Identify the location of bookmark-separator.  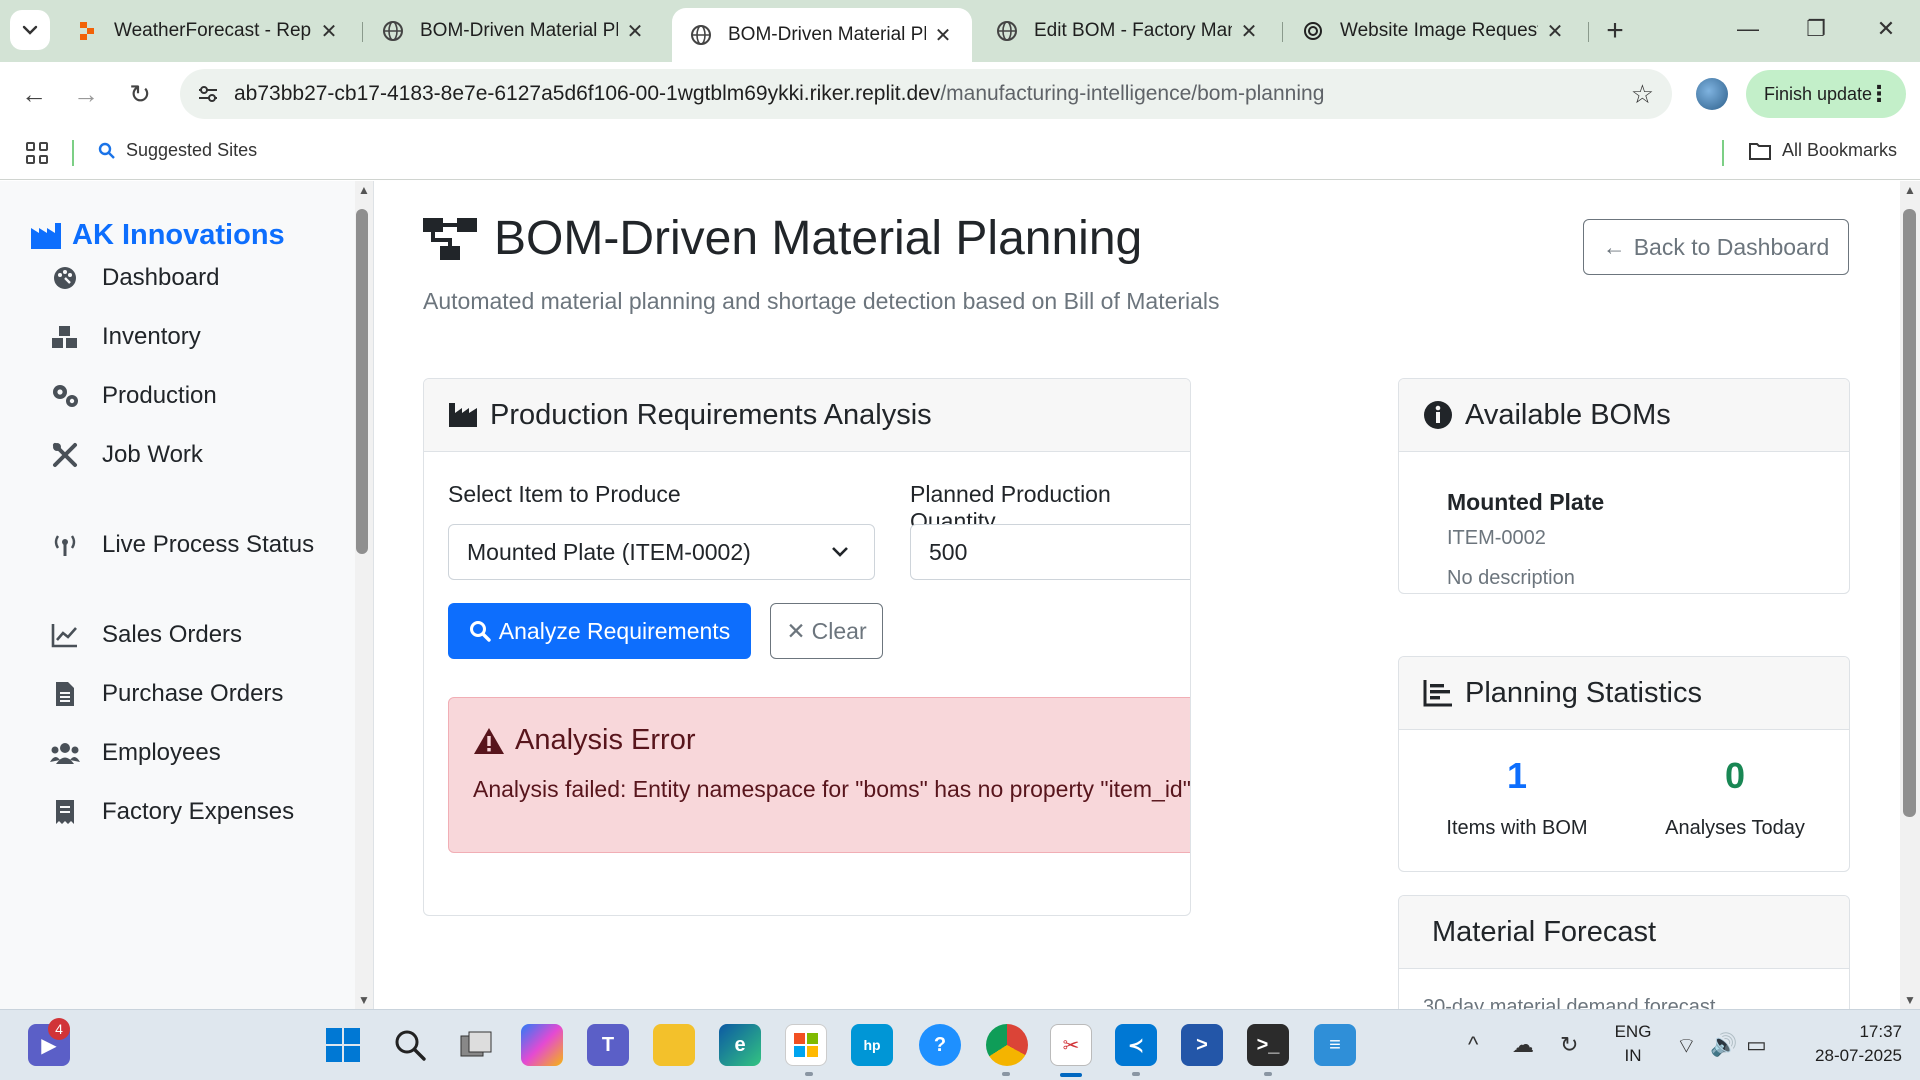
(73, 153).